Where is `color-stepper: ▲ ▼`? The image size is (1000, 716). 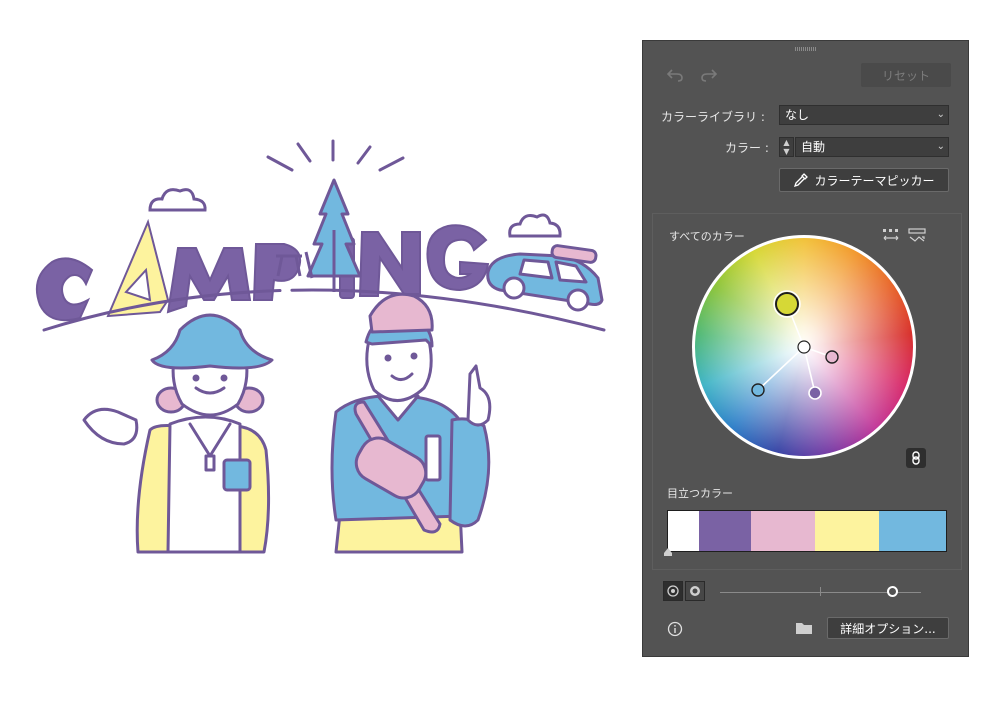
color-stepper: ▲ ▼ is located at coordinates (786, 147).